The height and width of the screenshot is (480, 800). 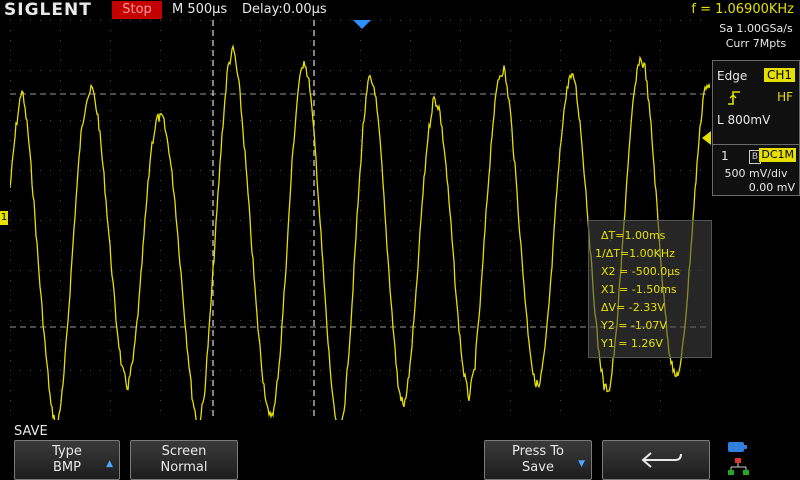 What do you see at coordinates (184, 451) in the screenshot?
I see `screen-label: Screen` at bounding box center [184, 451].